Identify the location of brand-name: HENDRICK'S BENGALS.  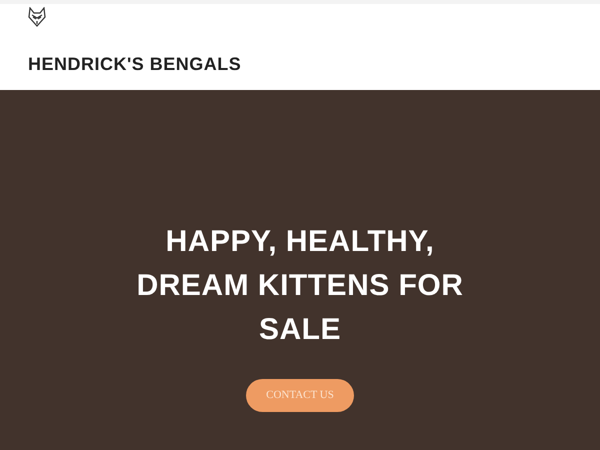
(314, 64).